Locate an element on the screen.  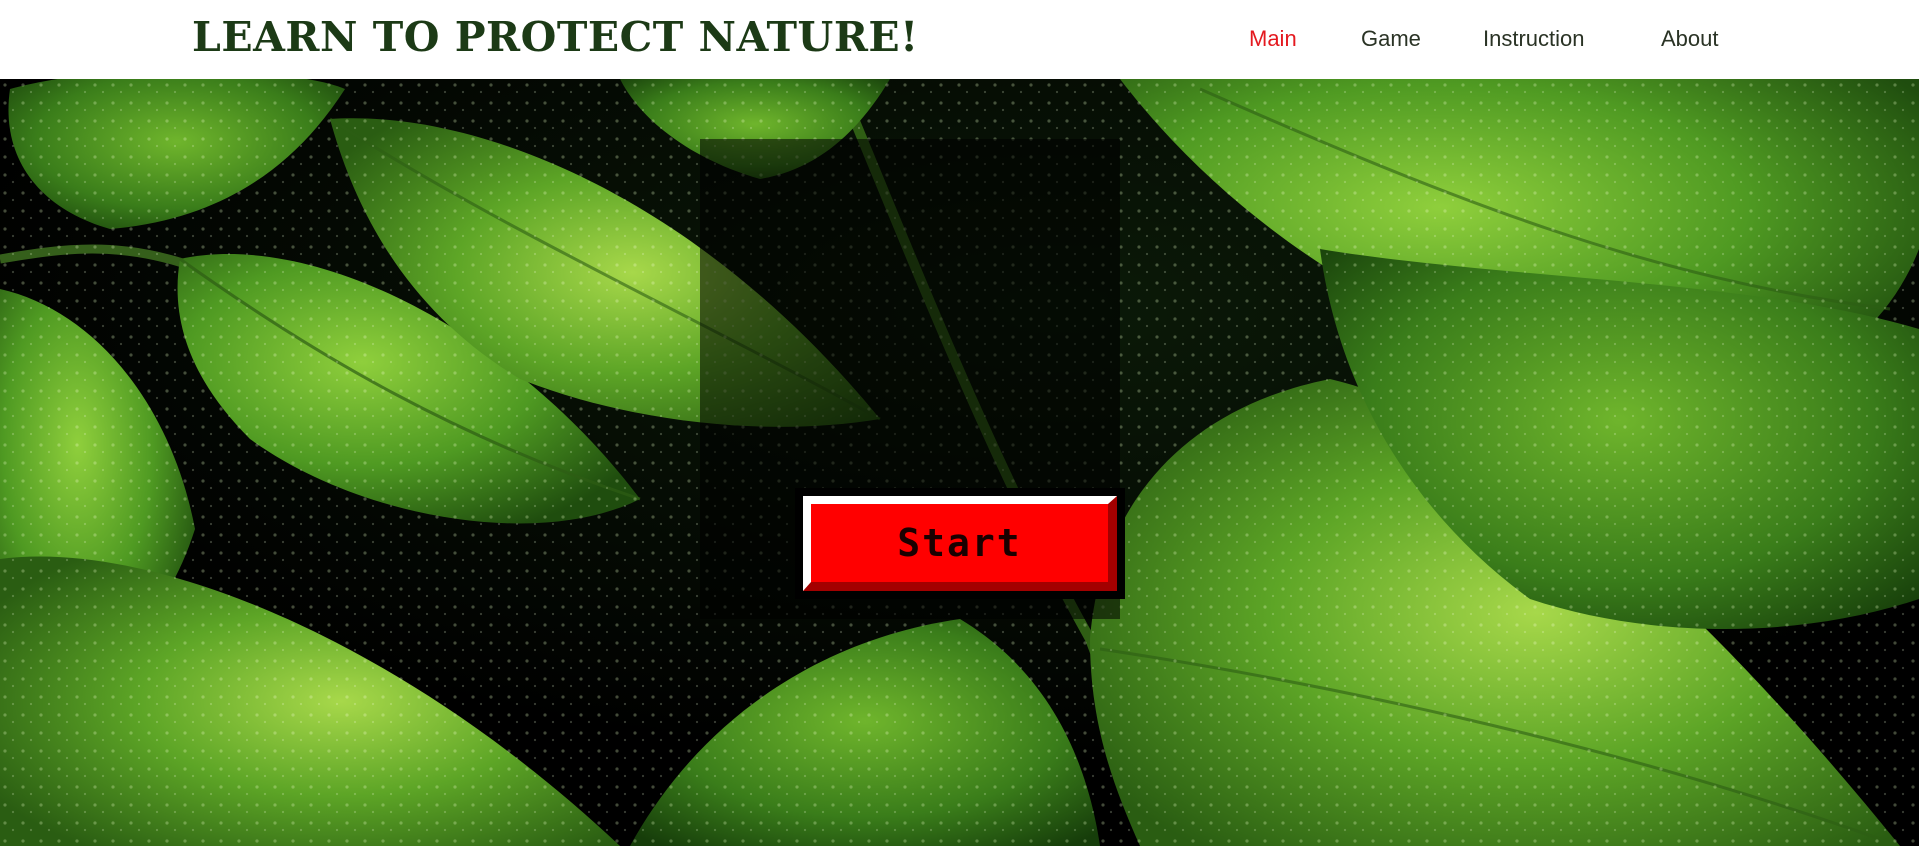
nav-item-about: About is located at coordinates (1690, 39).